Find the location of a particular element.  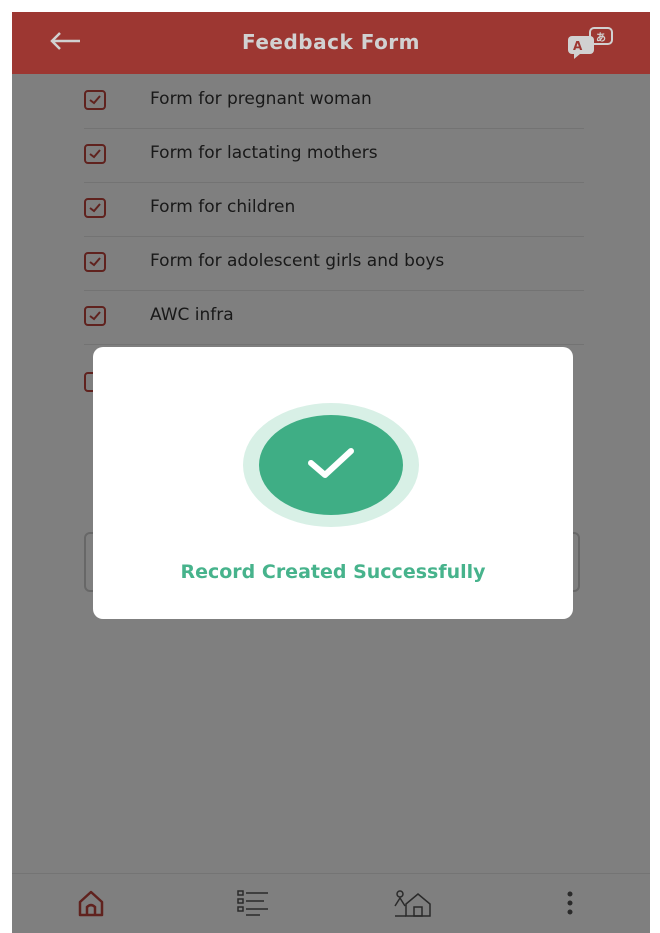

app-header: Feedback Form A あ is located at coordinates (331, 43).